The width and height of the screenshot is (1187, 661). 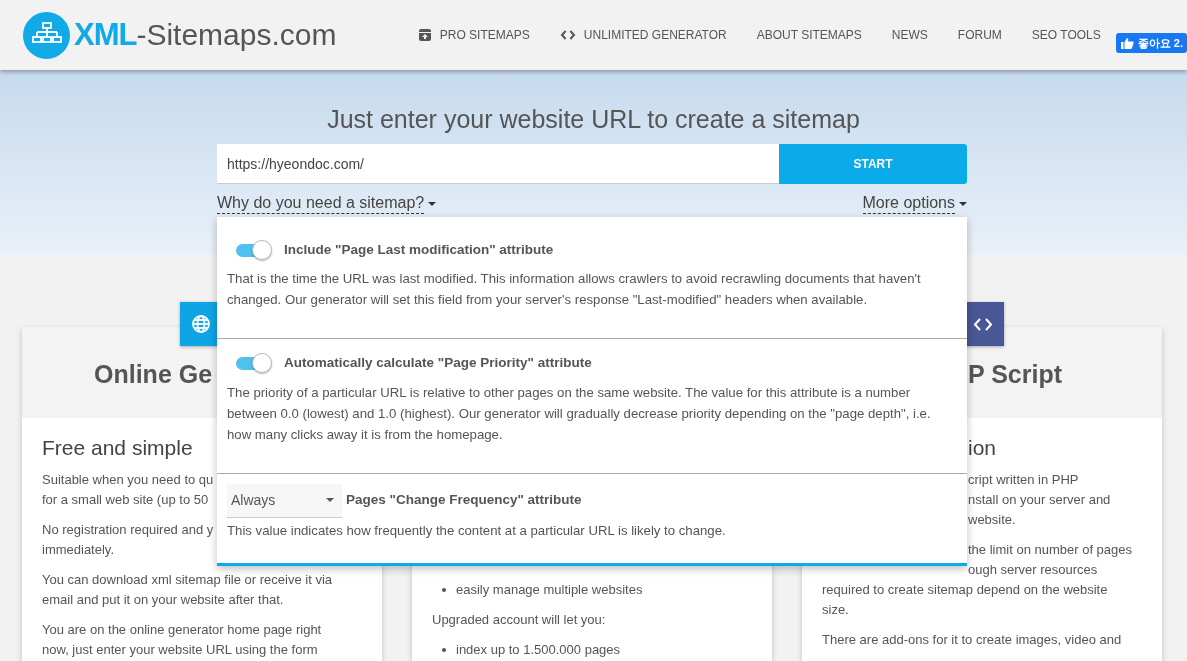 I want to click on option-description: This value indicates how frequently the content at a particular URL is likely to change., so click(x=477, y=530).